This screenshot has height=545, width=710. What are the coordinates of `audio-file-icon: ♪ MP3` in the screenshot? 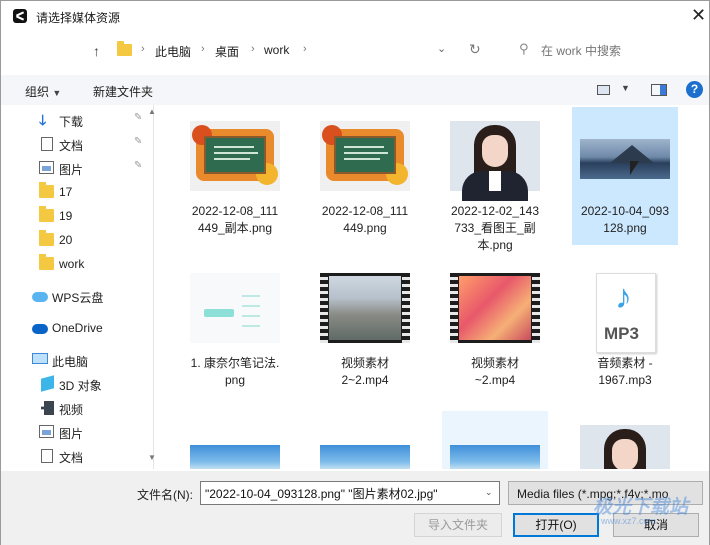 It's located at (625, 313).